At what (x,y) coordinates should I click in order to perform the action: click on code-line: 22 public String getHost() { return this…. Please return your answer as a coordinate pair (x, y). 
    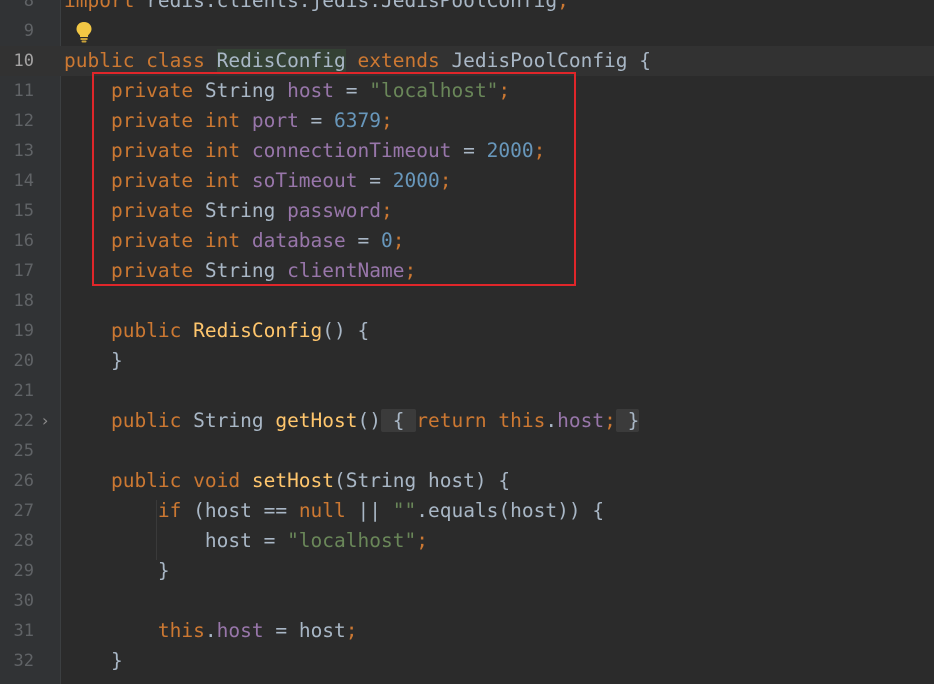
    Looking at the image, I should click on (467, 421).